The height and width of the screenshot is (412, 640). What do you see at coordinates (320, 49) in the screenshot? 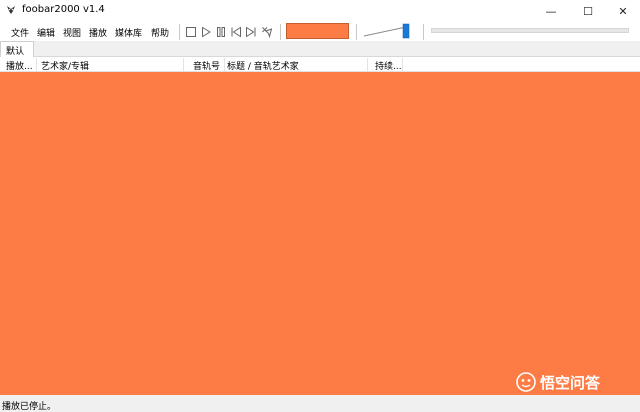
I see `playlist-tabs: 默认` at bounding box center [320, 49].